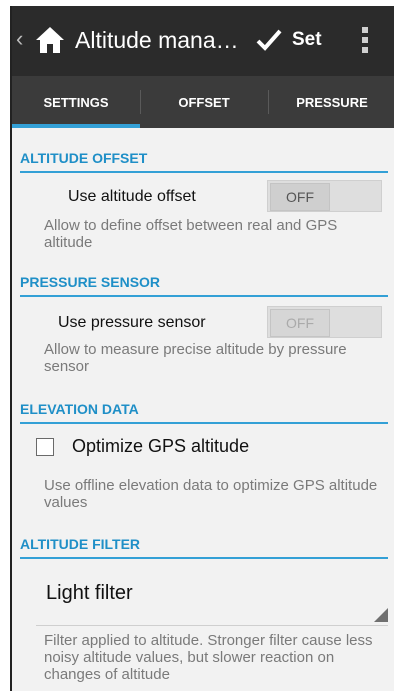 The image size is (394, 691). I want to click on section-header-elevation-data: ELEVATION DATA, so click(204, 412).